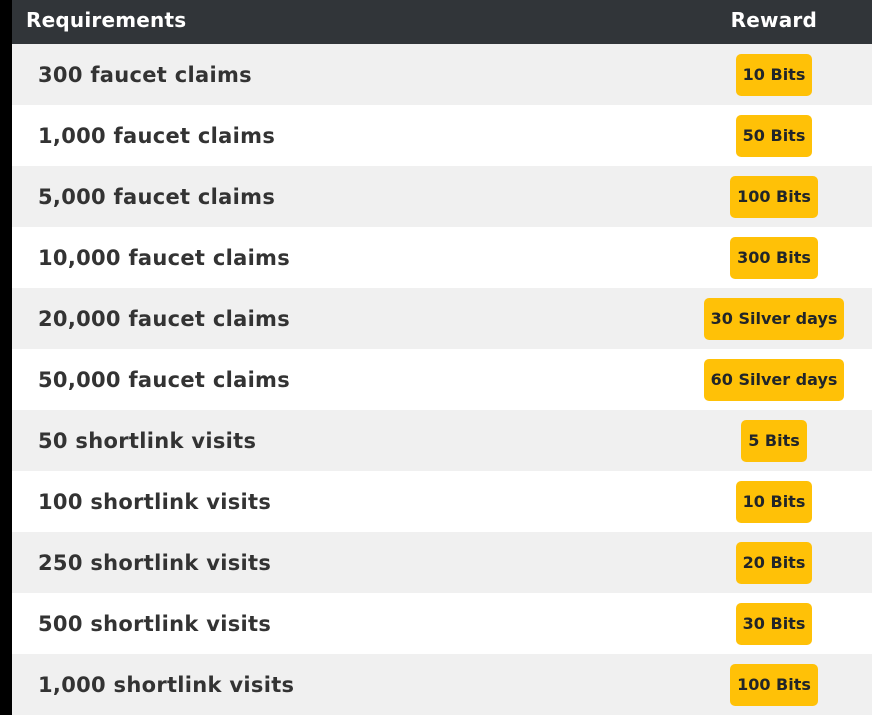  What do you see at coordinates (442, 257) in the screenshot?
I see `table-row: 10,000 faucet claims 300 Bits` at bounding box center [442, 257].